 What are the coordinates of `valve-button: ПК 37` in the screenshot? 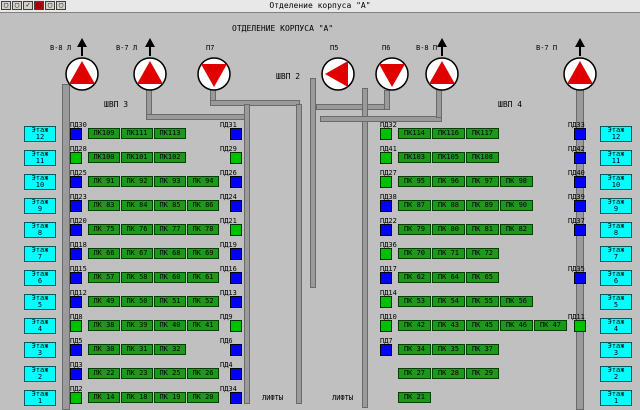 It's located at (482, 349).